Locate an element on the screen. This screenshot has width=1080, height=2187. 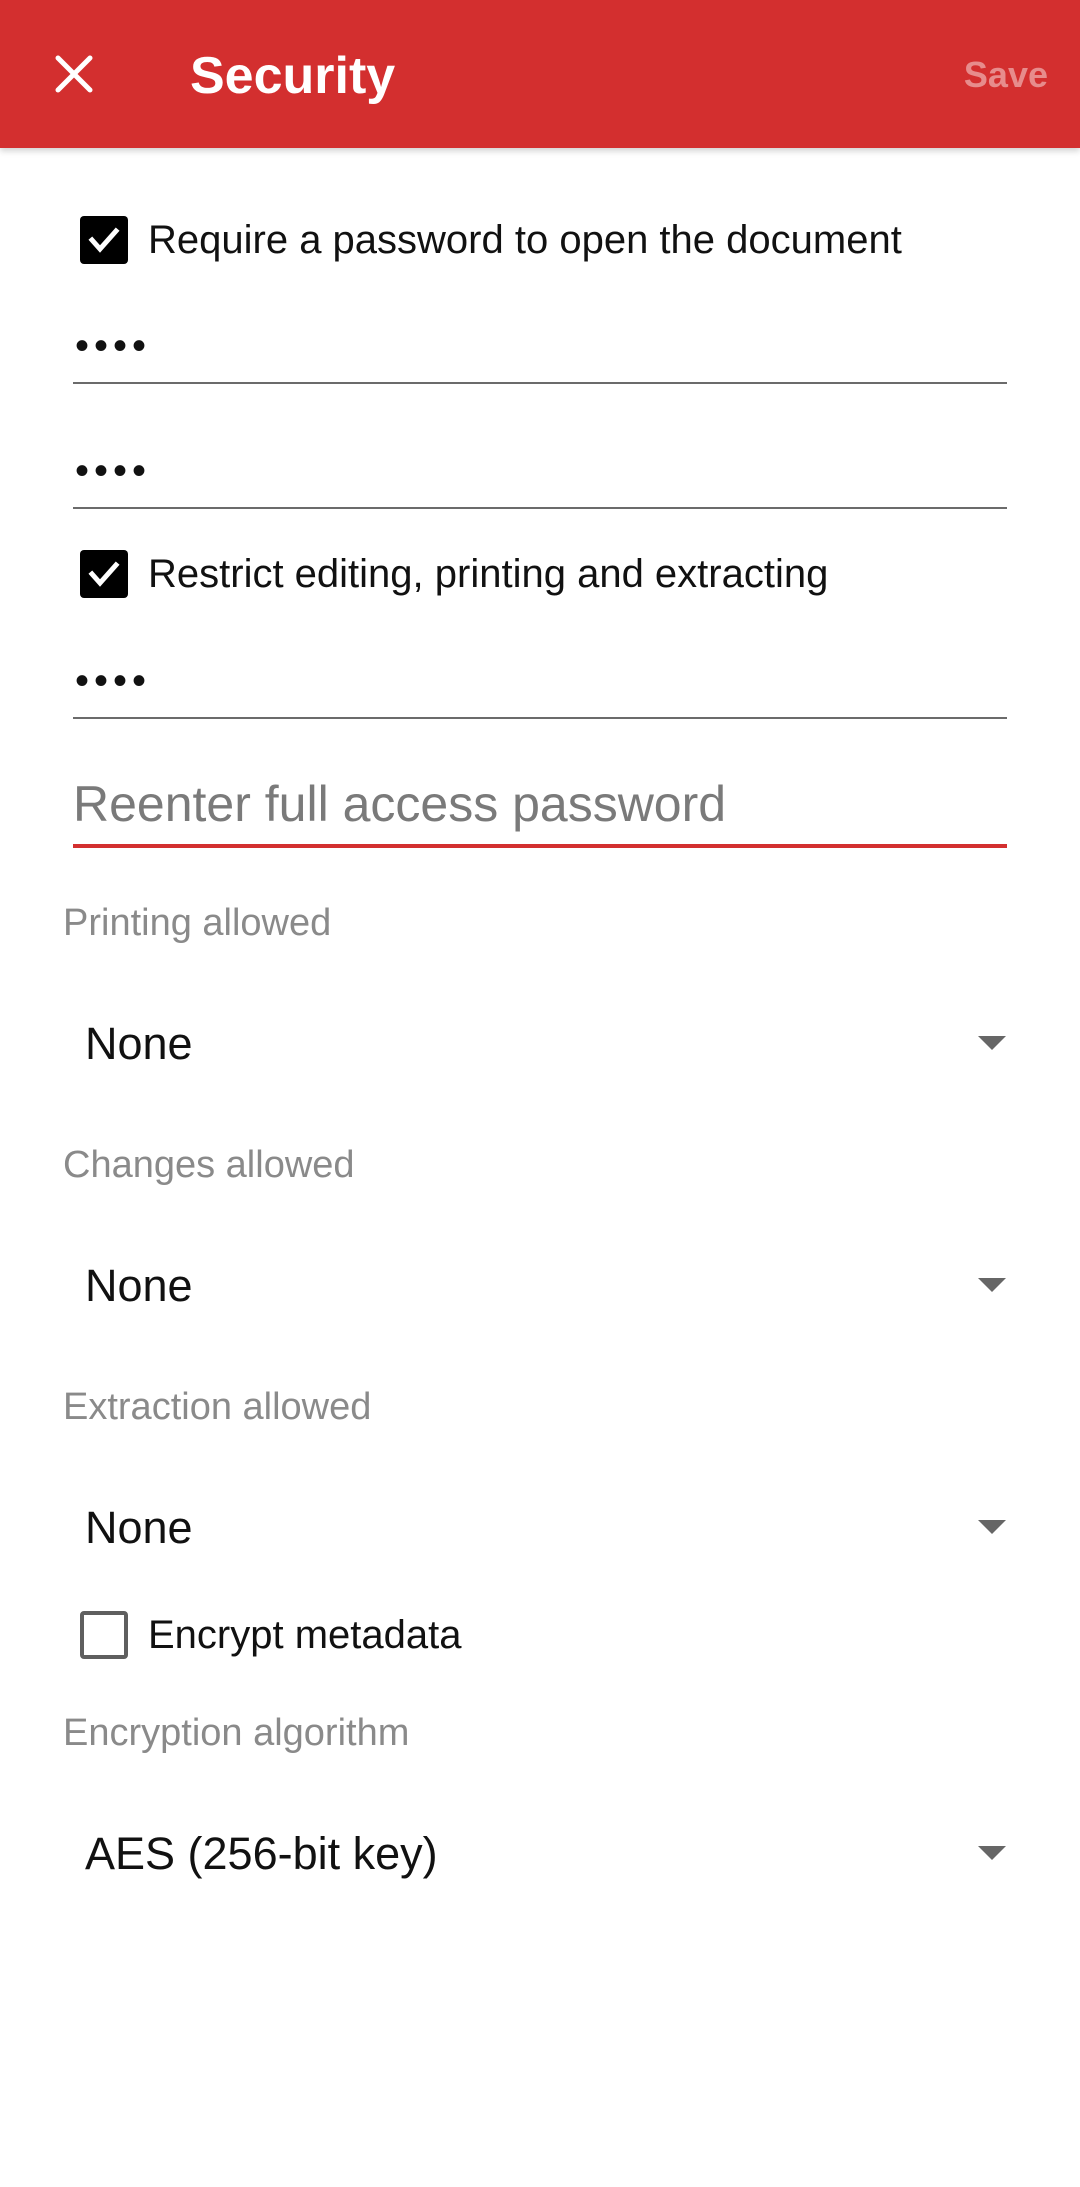
restrict-editing-checkbox is located at coordinates (104, 574).